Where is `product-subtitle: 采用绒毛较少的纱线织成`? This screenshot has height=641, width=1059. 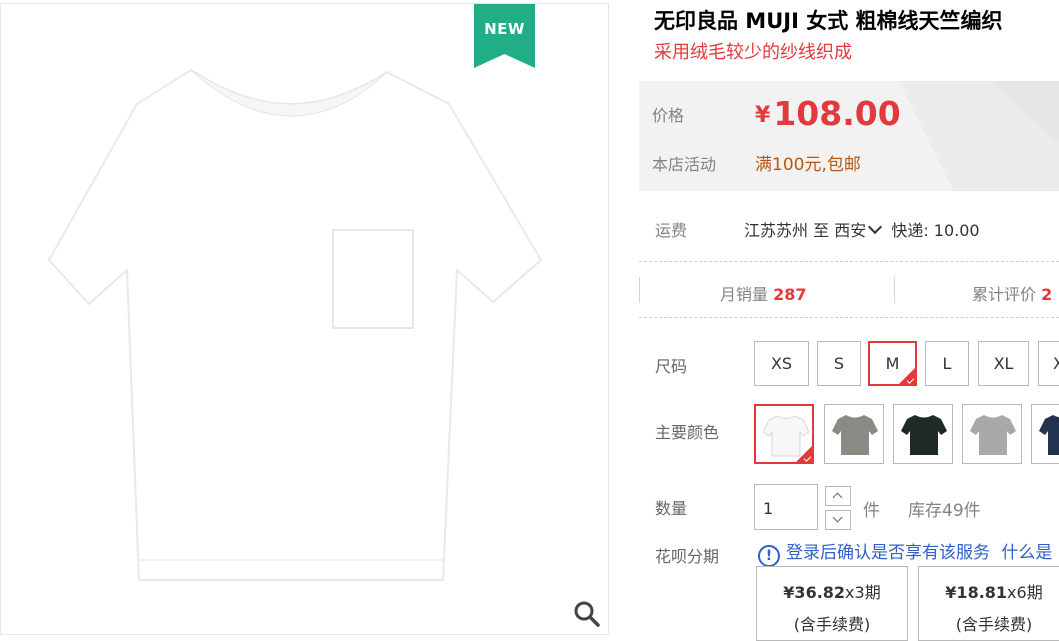
product-subtitle: 采用绒毛较少的纱线织成 is located at coordinates (753, 52).